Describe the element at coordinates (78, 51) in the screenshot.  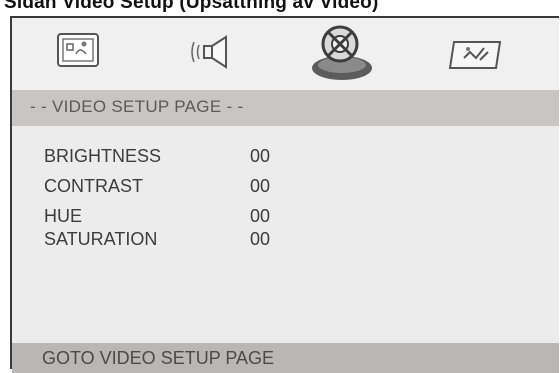
I see `general-setup-icon` at that location.